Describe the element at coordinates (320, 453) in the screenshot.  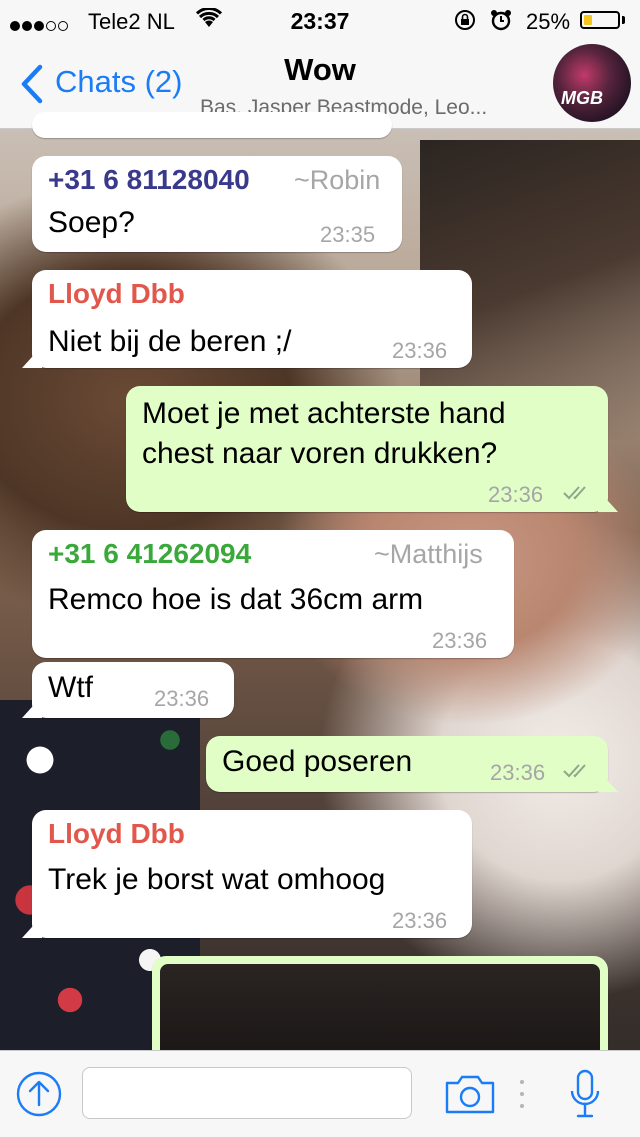
I see `message-text-line: chest naar voren drukken?` at that location.